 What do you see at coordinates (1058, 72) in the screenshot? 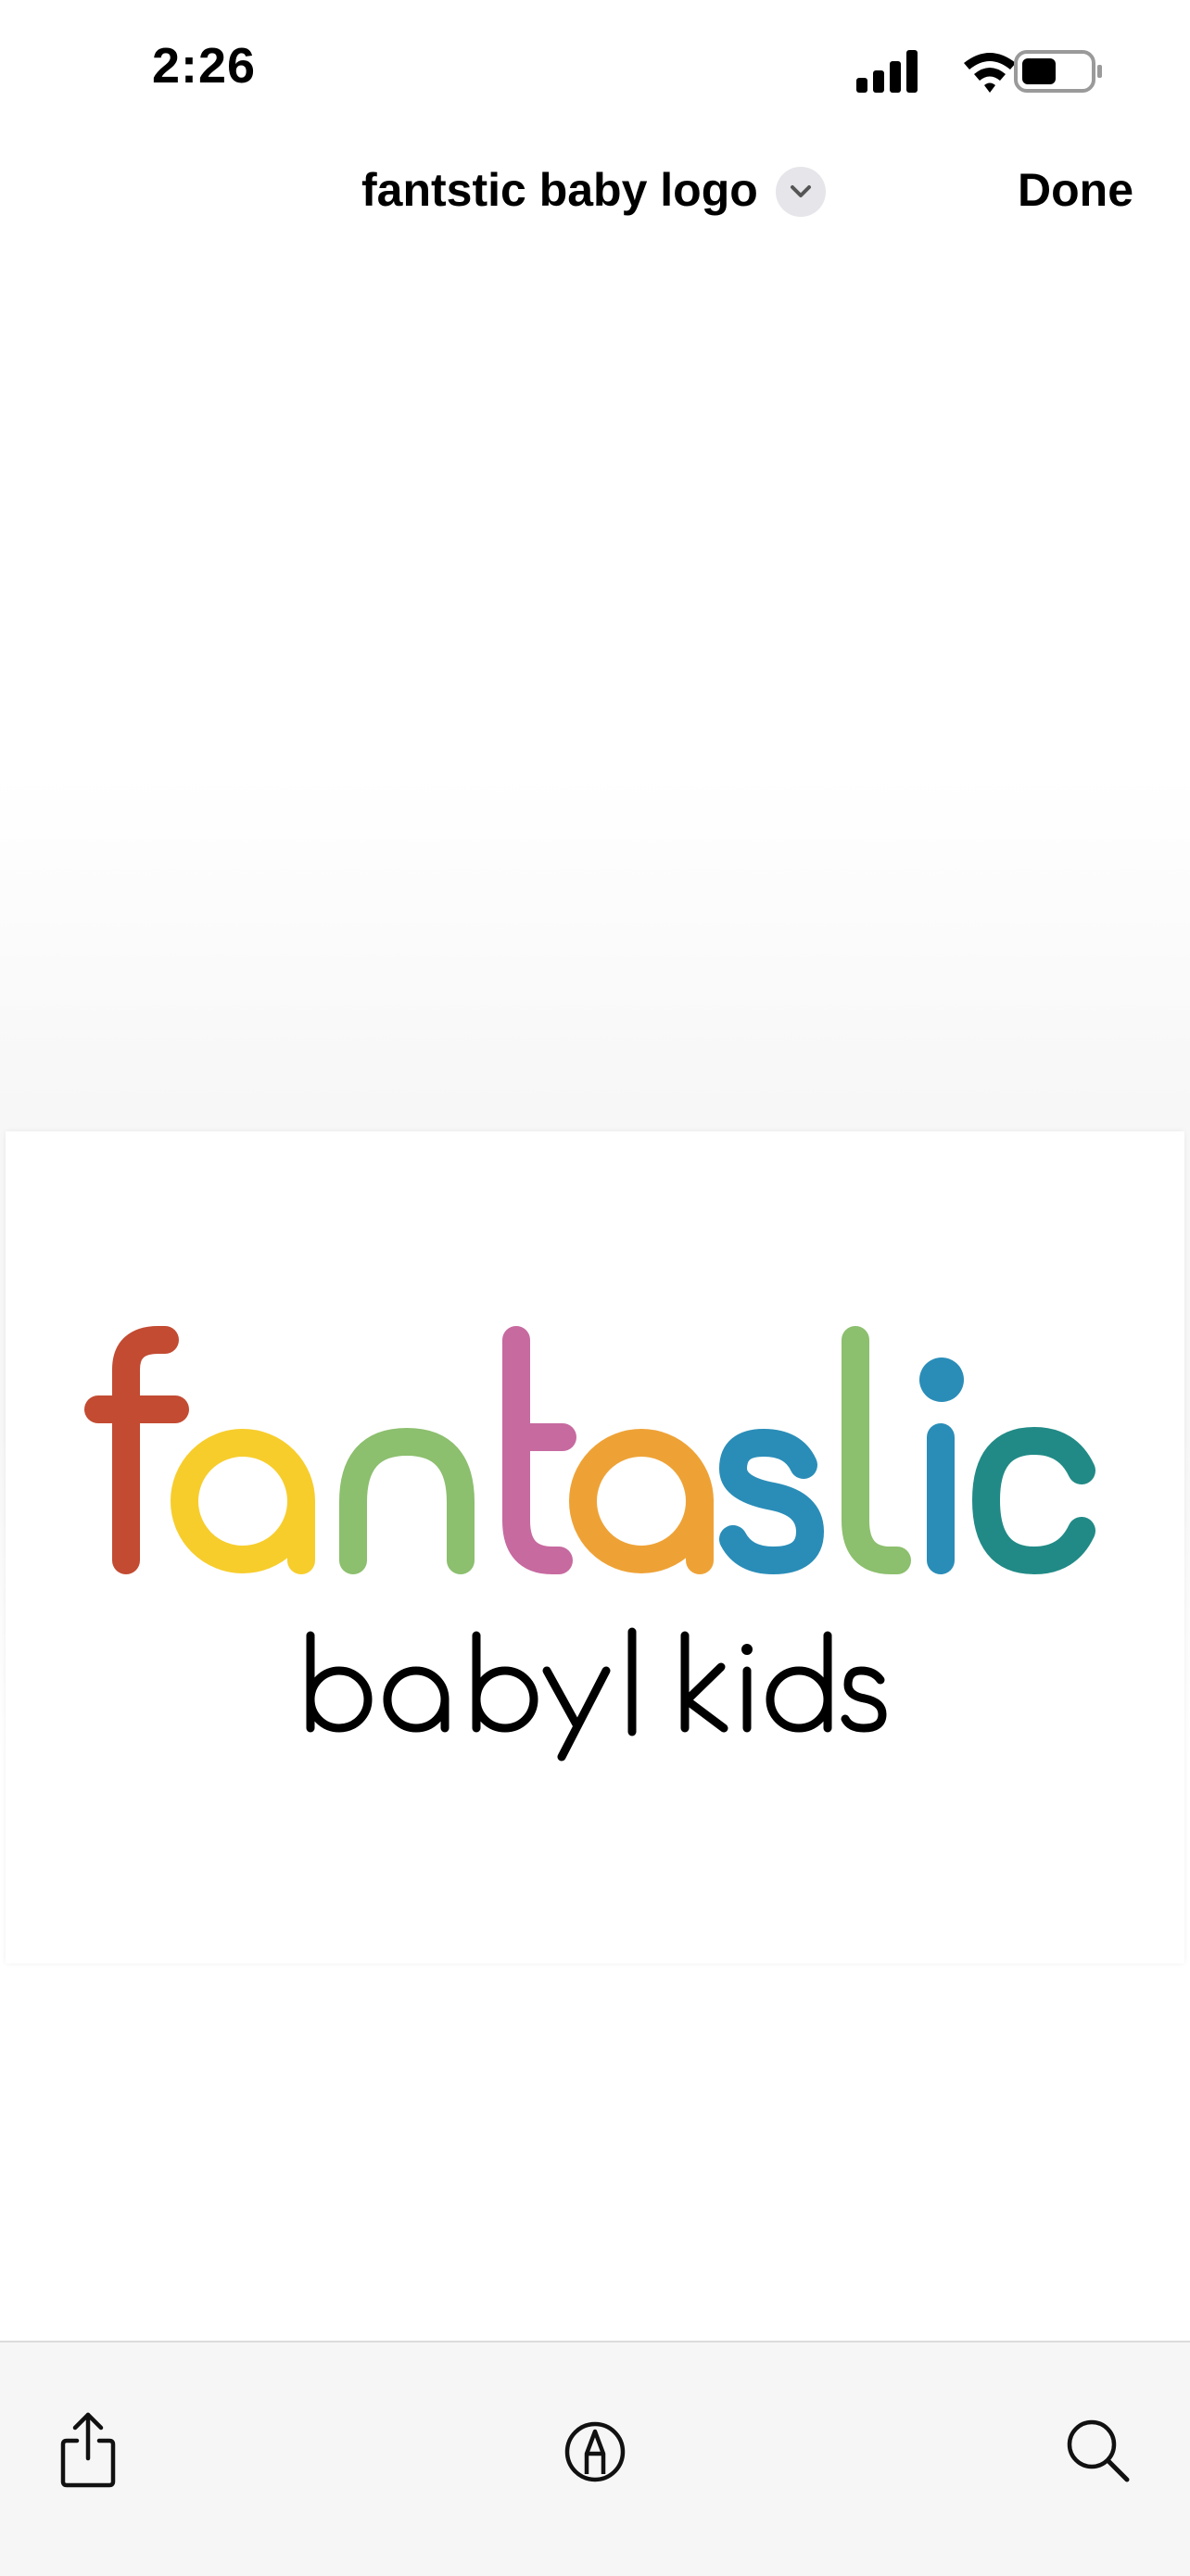
I see `battery-icon` at bounding box center [1058, 72].